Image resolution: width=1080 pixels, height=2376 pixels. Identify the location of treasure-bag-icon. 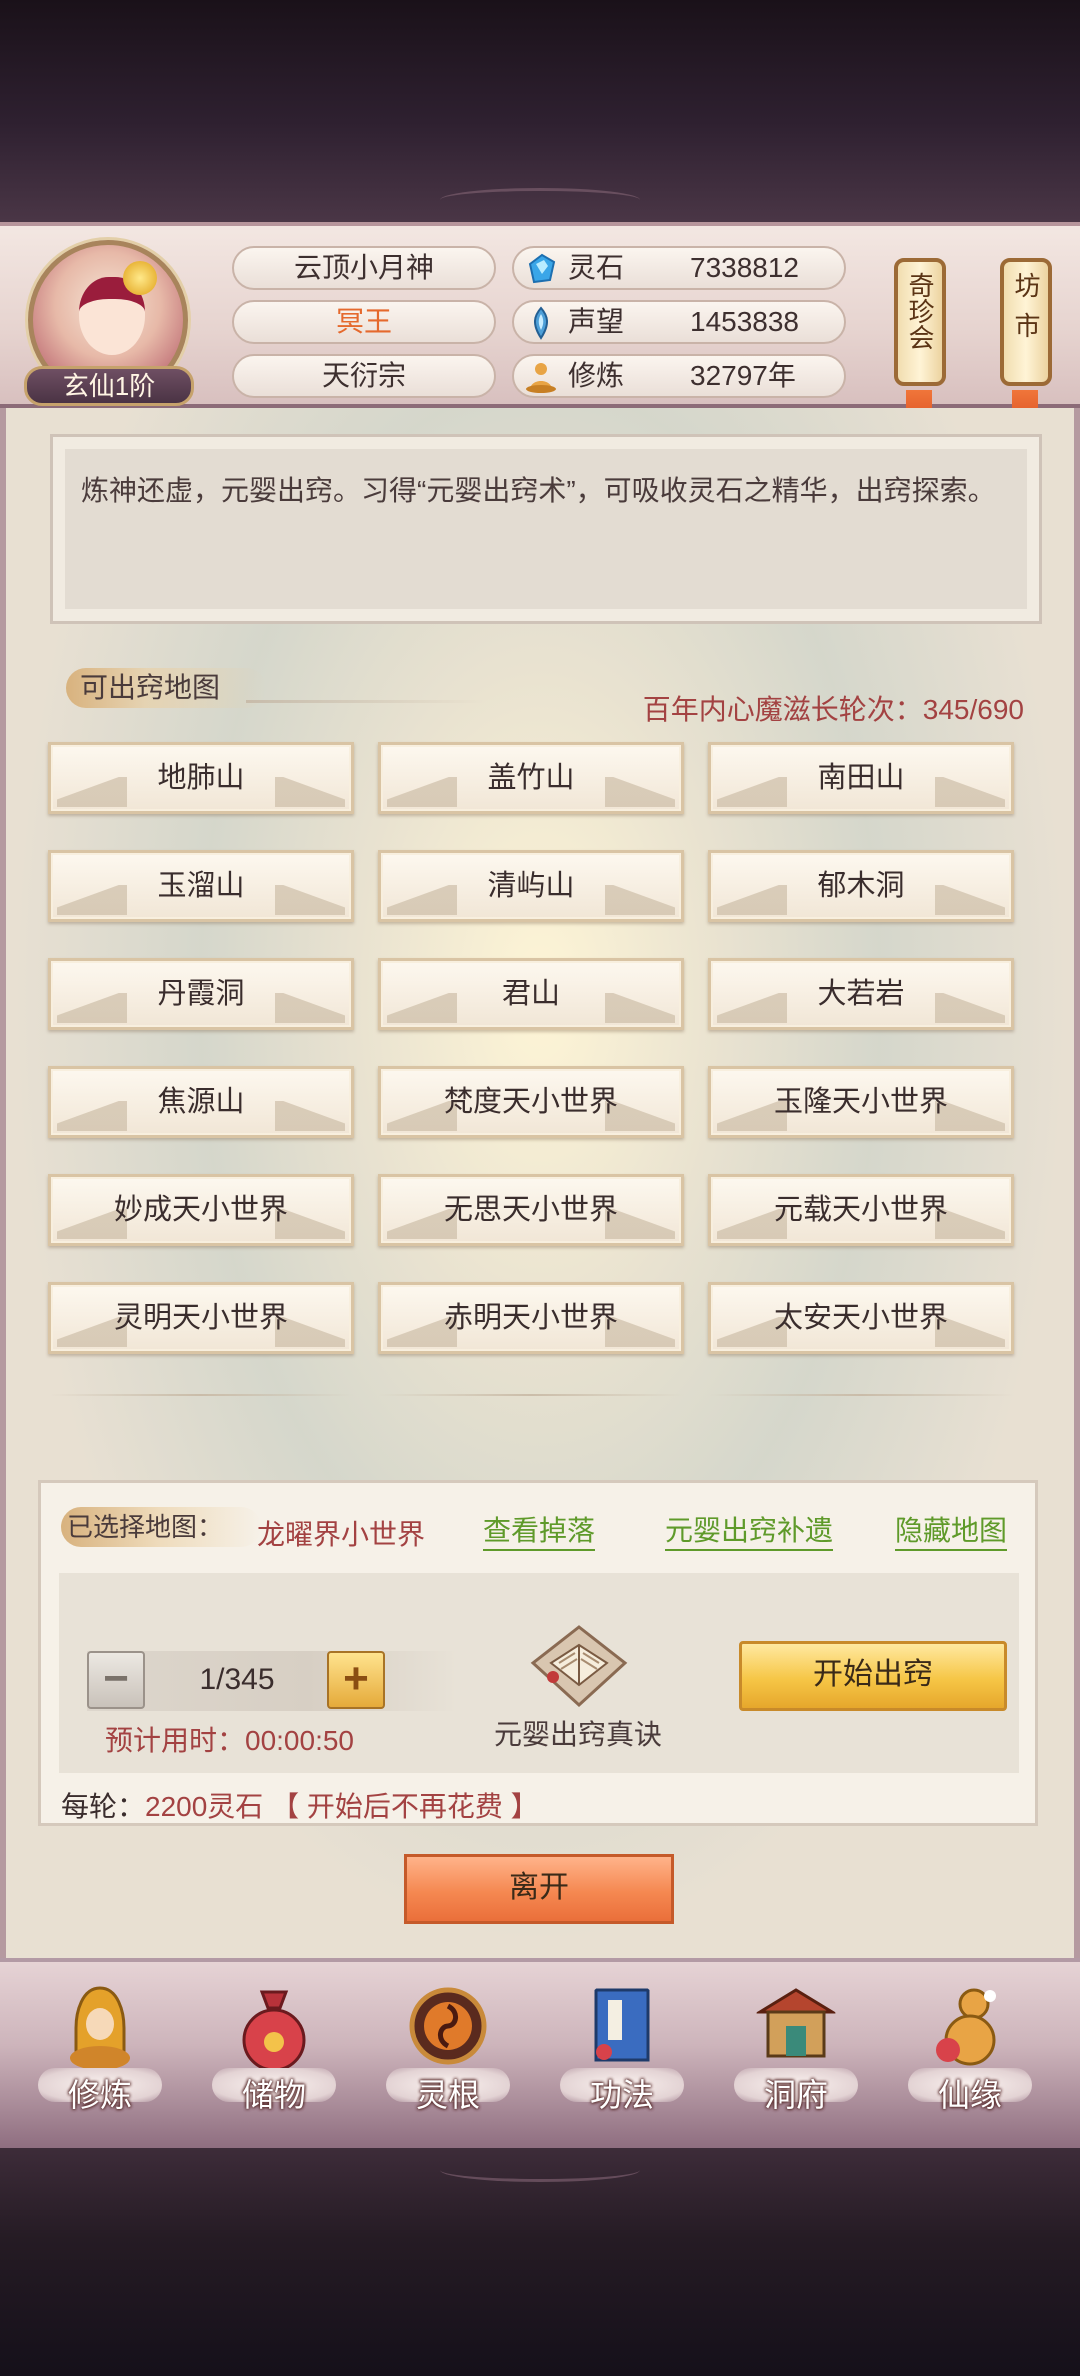
(274, 2031).